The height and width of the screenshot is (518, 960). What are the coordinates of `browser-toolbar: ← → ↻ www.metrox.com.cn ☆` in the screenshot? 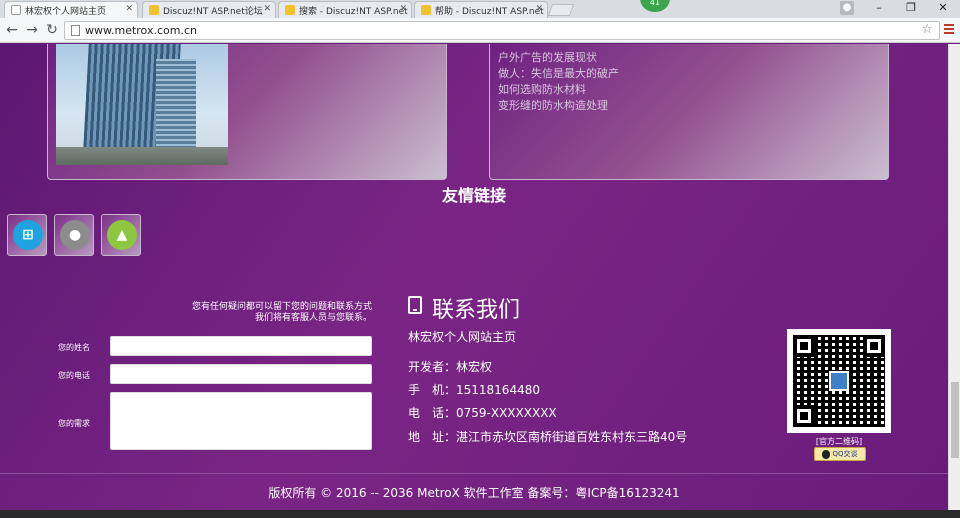 It's located at (480, 30).